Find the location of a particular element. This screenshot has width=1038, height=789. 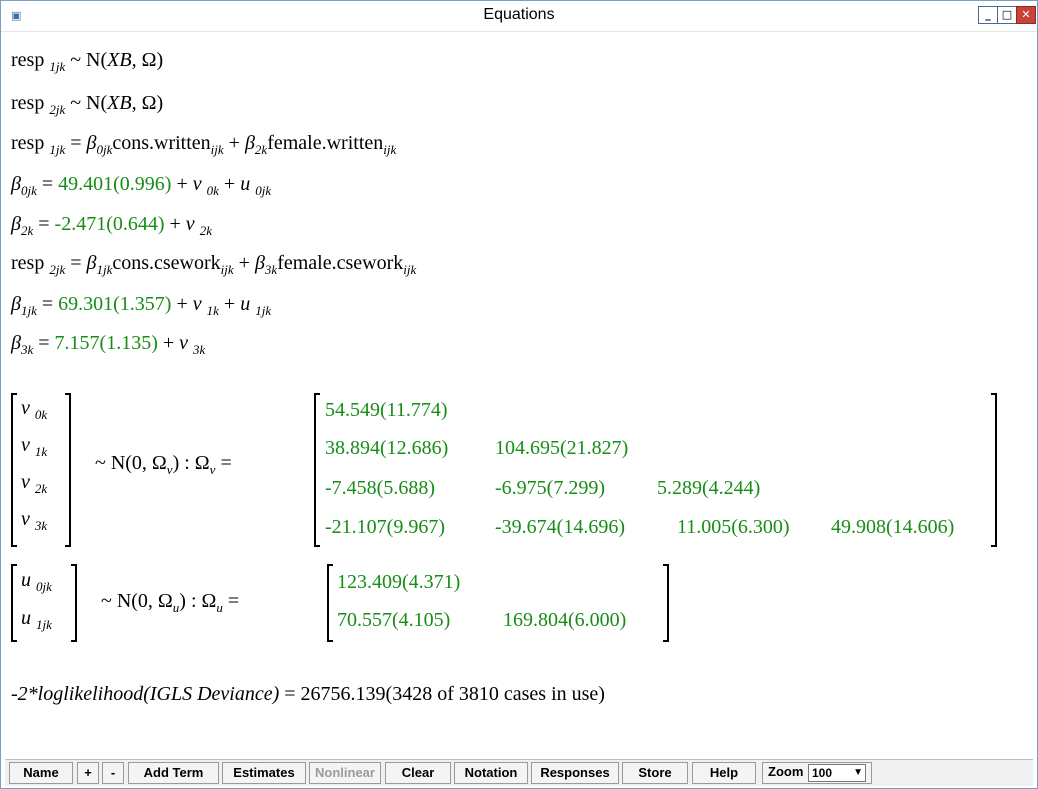

chevron-down-icon: ▼ is located at coordinates (858, 773).